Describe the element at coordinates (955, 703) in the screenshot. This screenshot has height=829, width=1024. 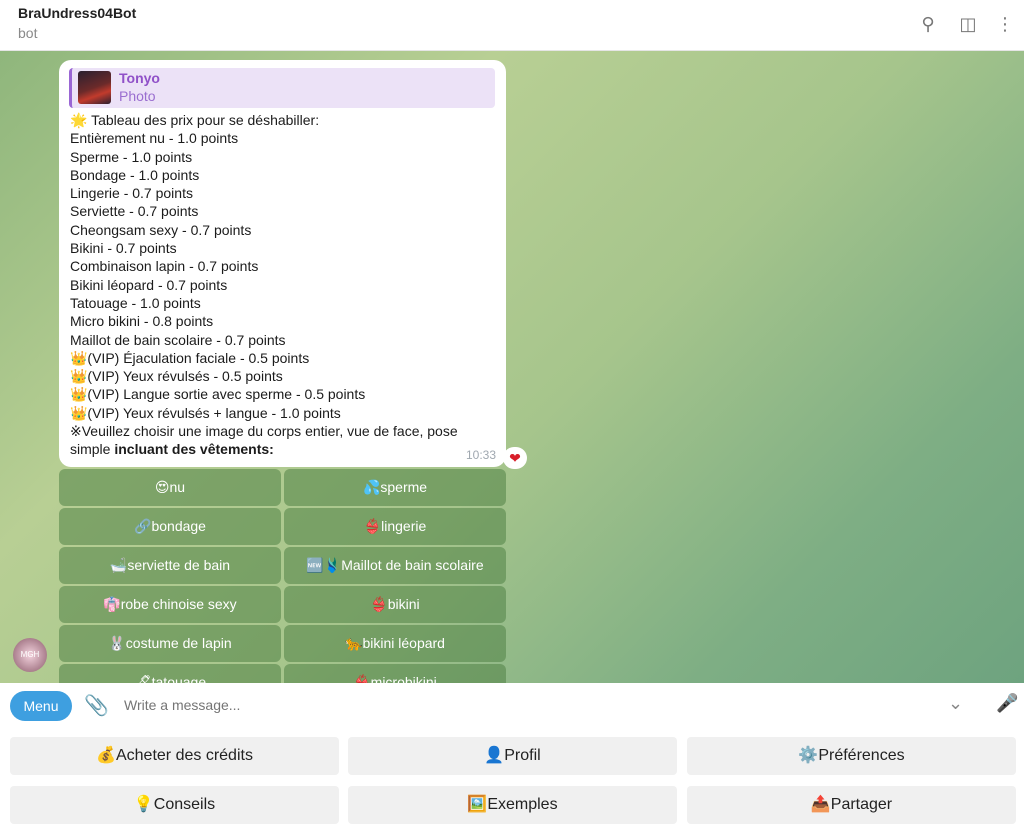
I see `keyboard-toggle-icon: ⌄` at that location.